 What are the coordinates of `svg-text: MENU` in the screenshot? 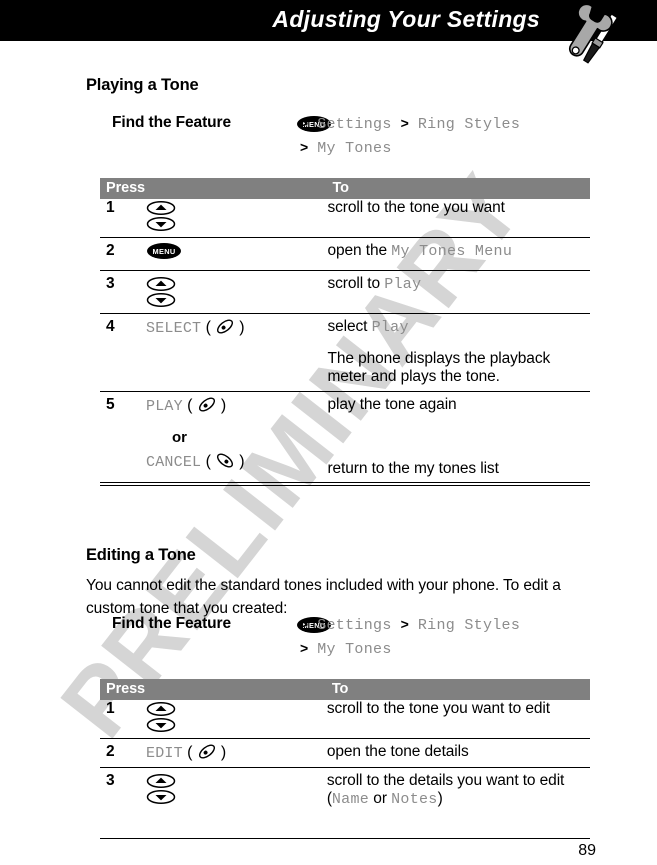 It's located at (164, 251).